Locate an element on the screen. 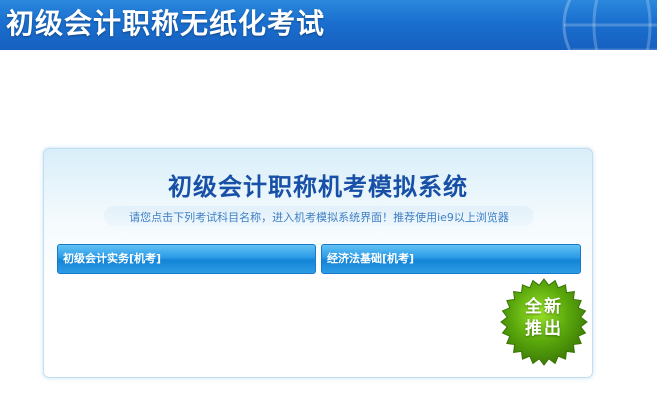 The image size is (657, 420). badge-line-2: 推出 is located at coordinates (544, 329).